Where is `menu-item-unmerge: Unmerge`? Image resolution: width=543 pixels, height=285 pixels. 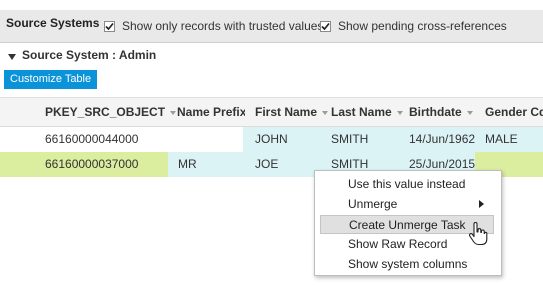
menu-item-unmerge: Unmerge is located at coordinates (407, 204).